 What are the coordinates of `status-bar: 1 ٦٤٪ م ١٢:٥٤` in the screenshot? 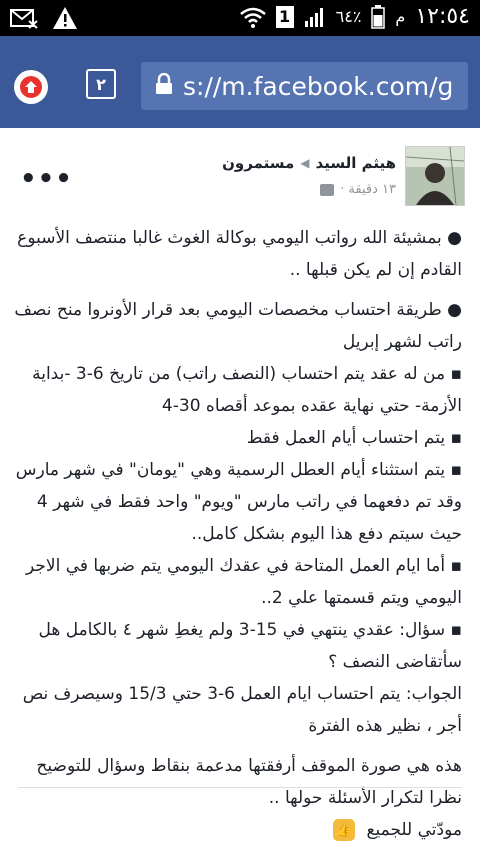 It's located at (240, 18).